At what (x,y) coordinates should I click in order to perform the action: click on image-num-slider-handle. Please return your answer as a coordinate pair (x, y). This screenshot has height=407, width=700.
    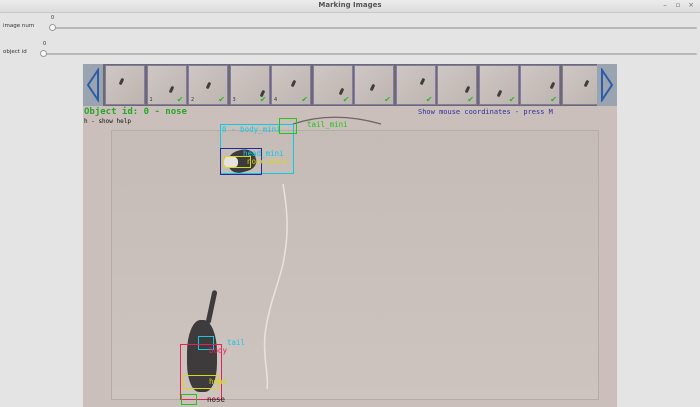
    Looking at the image, I should click on (52, 27).